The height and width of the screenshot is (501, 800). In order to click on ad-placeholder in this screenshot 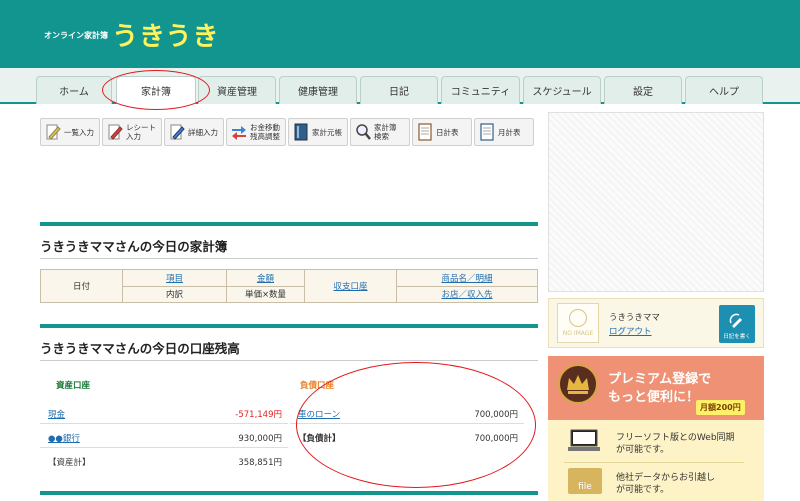, I will do `click(656, 202)`.